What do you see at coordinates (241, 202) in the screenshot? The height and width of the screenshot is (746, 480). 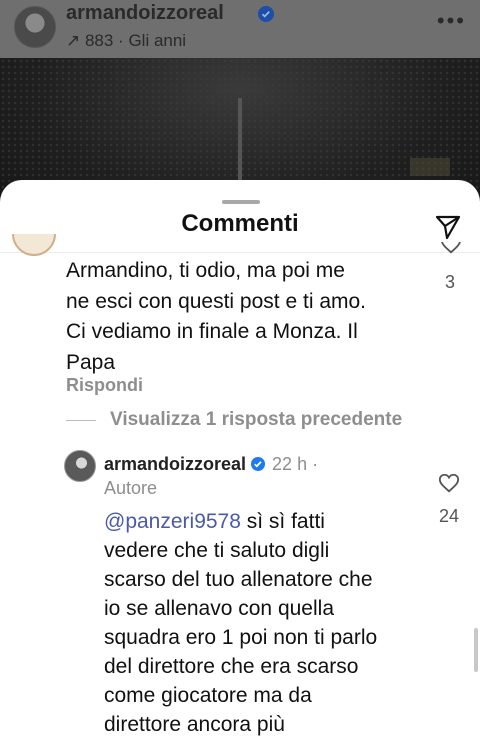 I see `sheet-drag-handle` at bounding box center [241, 202].